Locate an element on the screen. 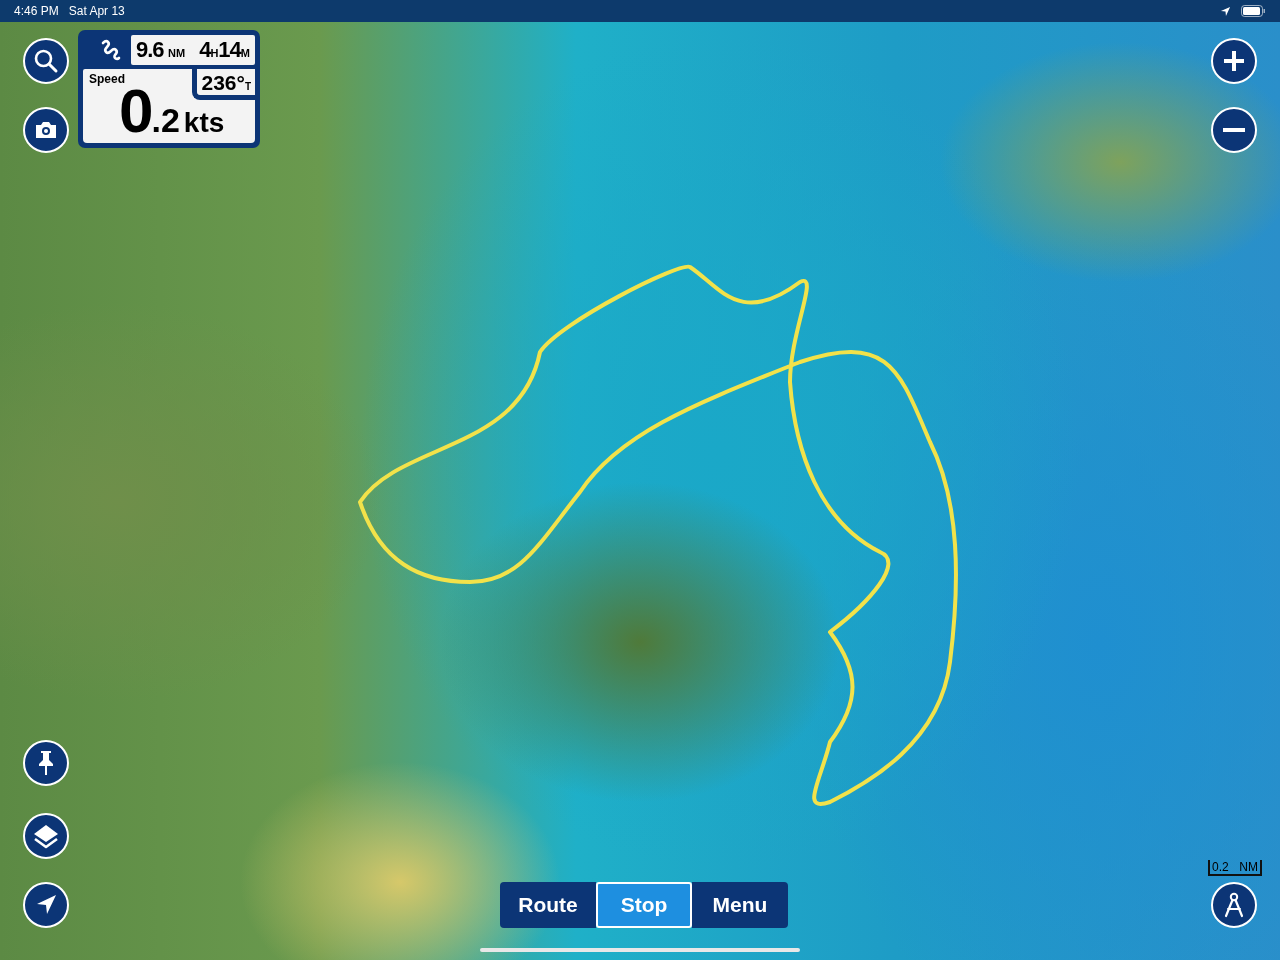  pin-button is located at coordinates (46, 763).